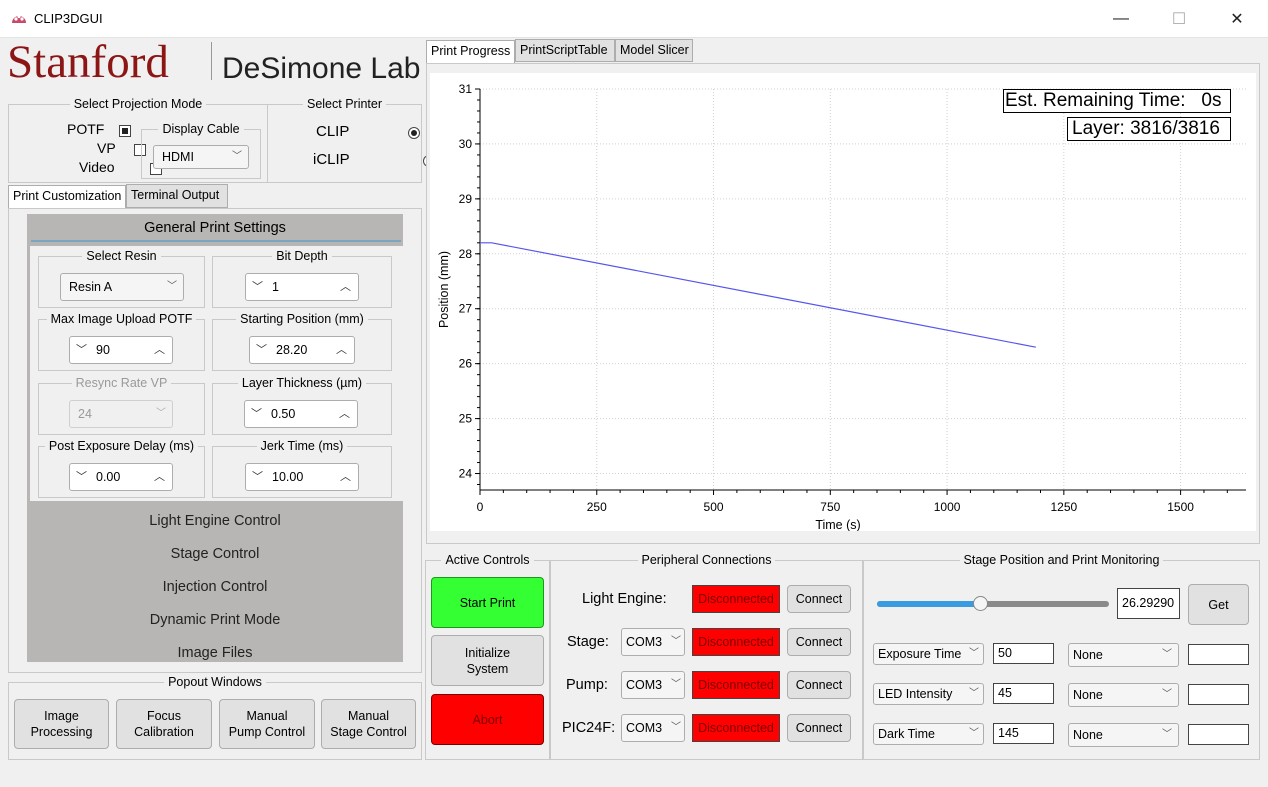 This screenshot has height=787, width=1268. Describe the element at coordinates (1237, 19) in the screenshot. I see `close-button: ✕` at that location.